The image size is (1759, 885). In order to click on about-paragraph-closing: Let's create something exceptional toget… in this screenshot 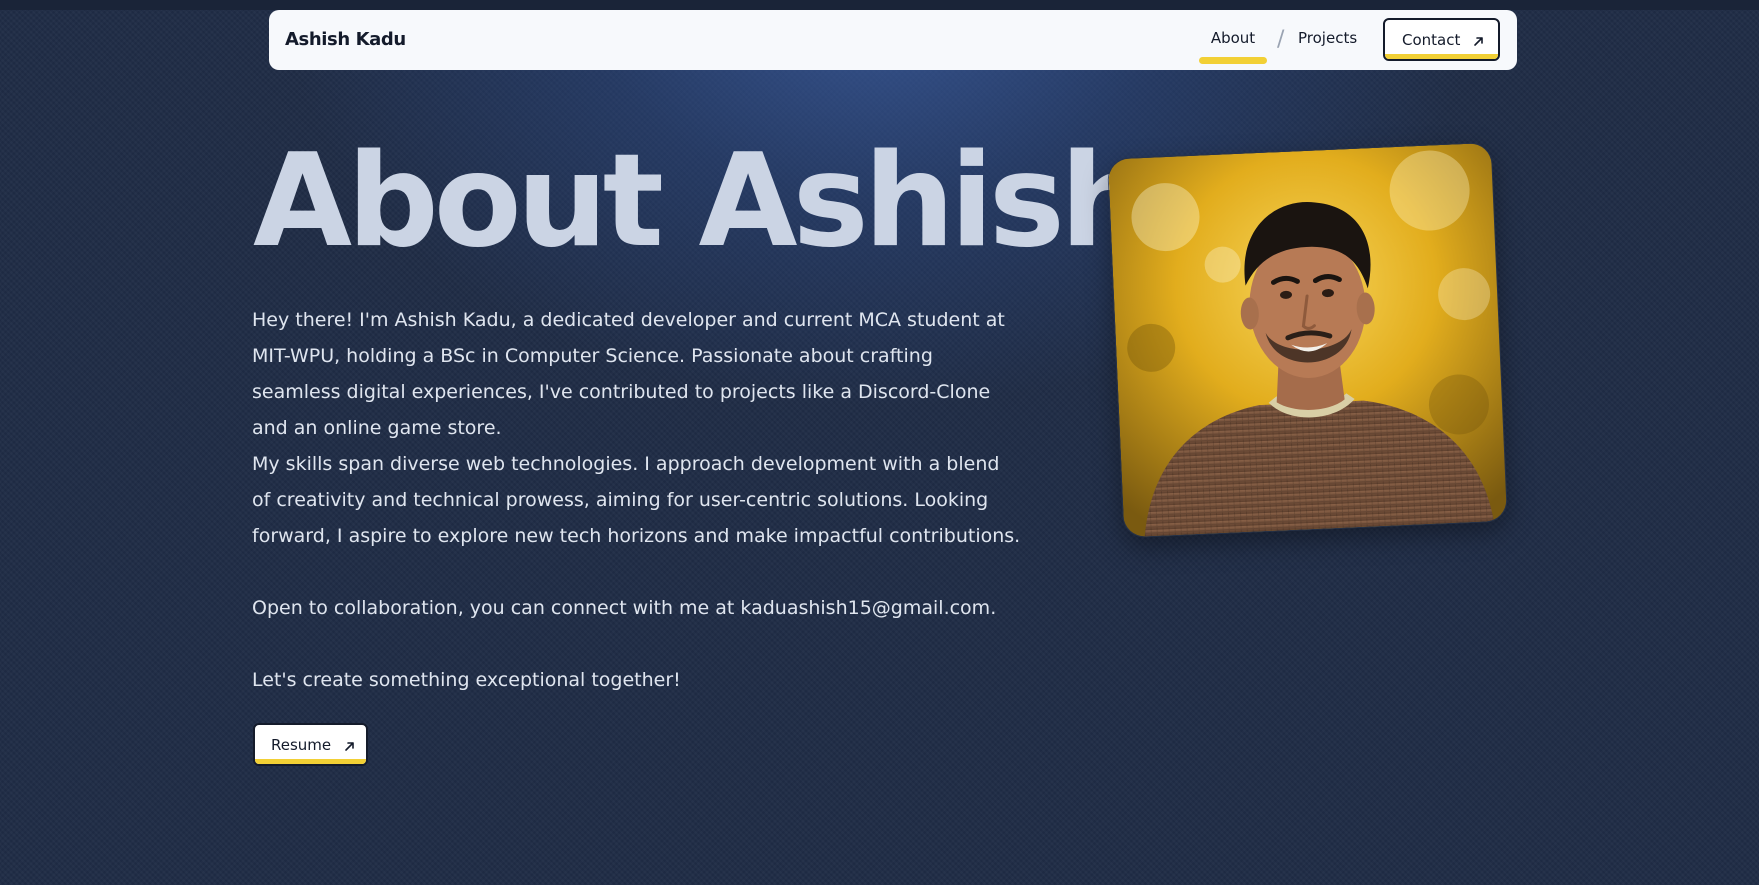, I will do `click(466, 680)`.